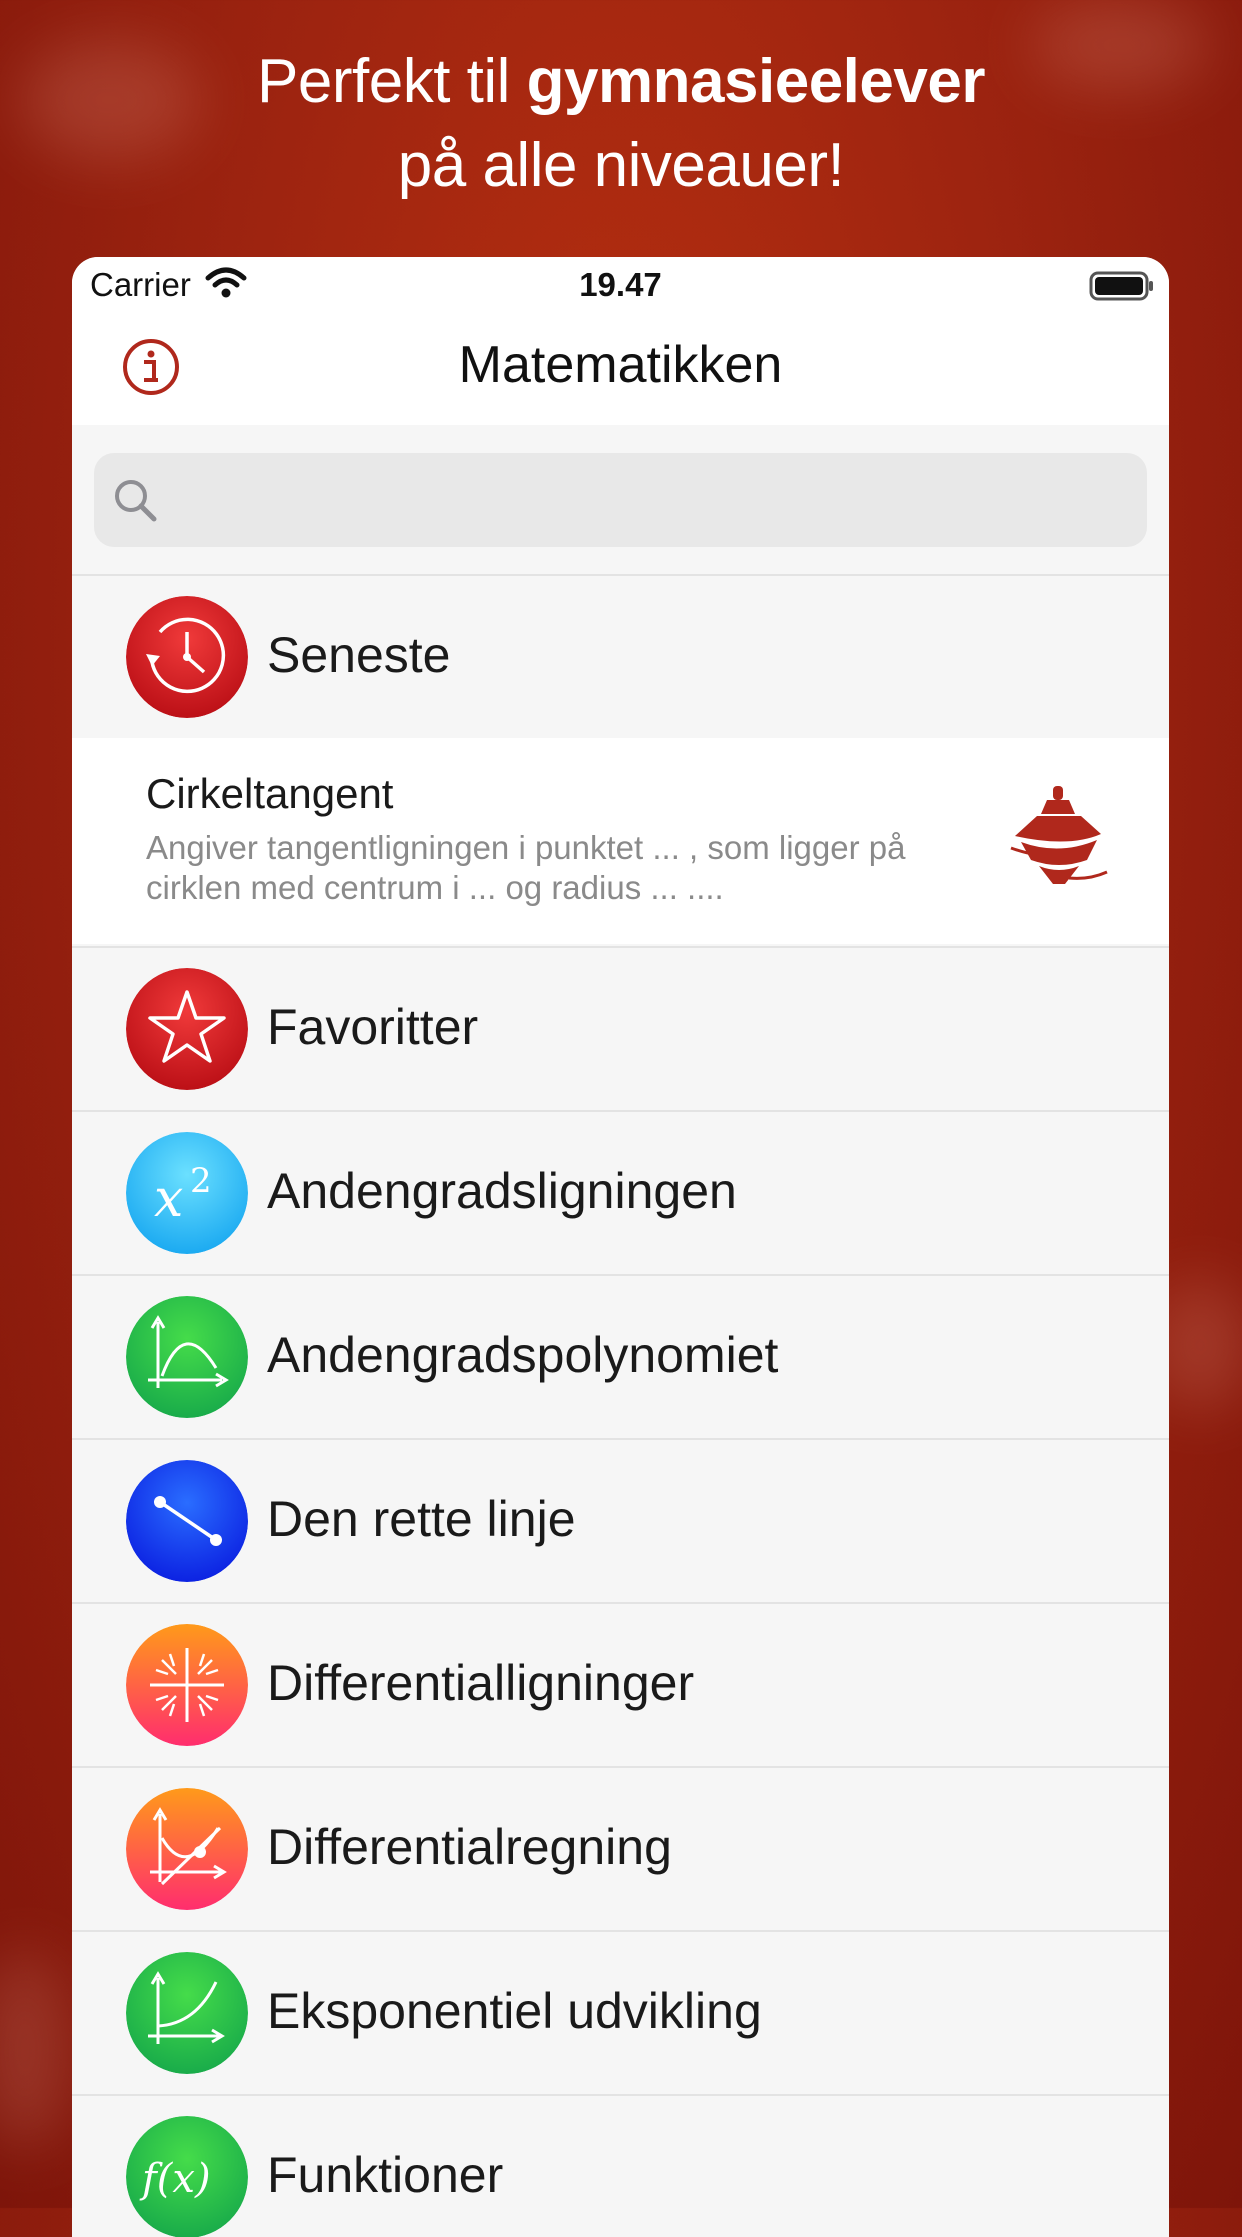 Image resolution: width=1242 pixels, height=2237 pixels. What do you see at coordinates (187, 2013) in the screenshot?
I see `exponential-graph-icon` at bounding box center [187, 2013].